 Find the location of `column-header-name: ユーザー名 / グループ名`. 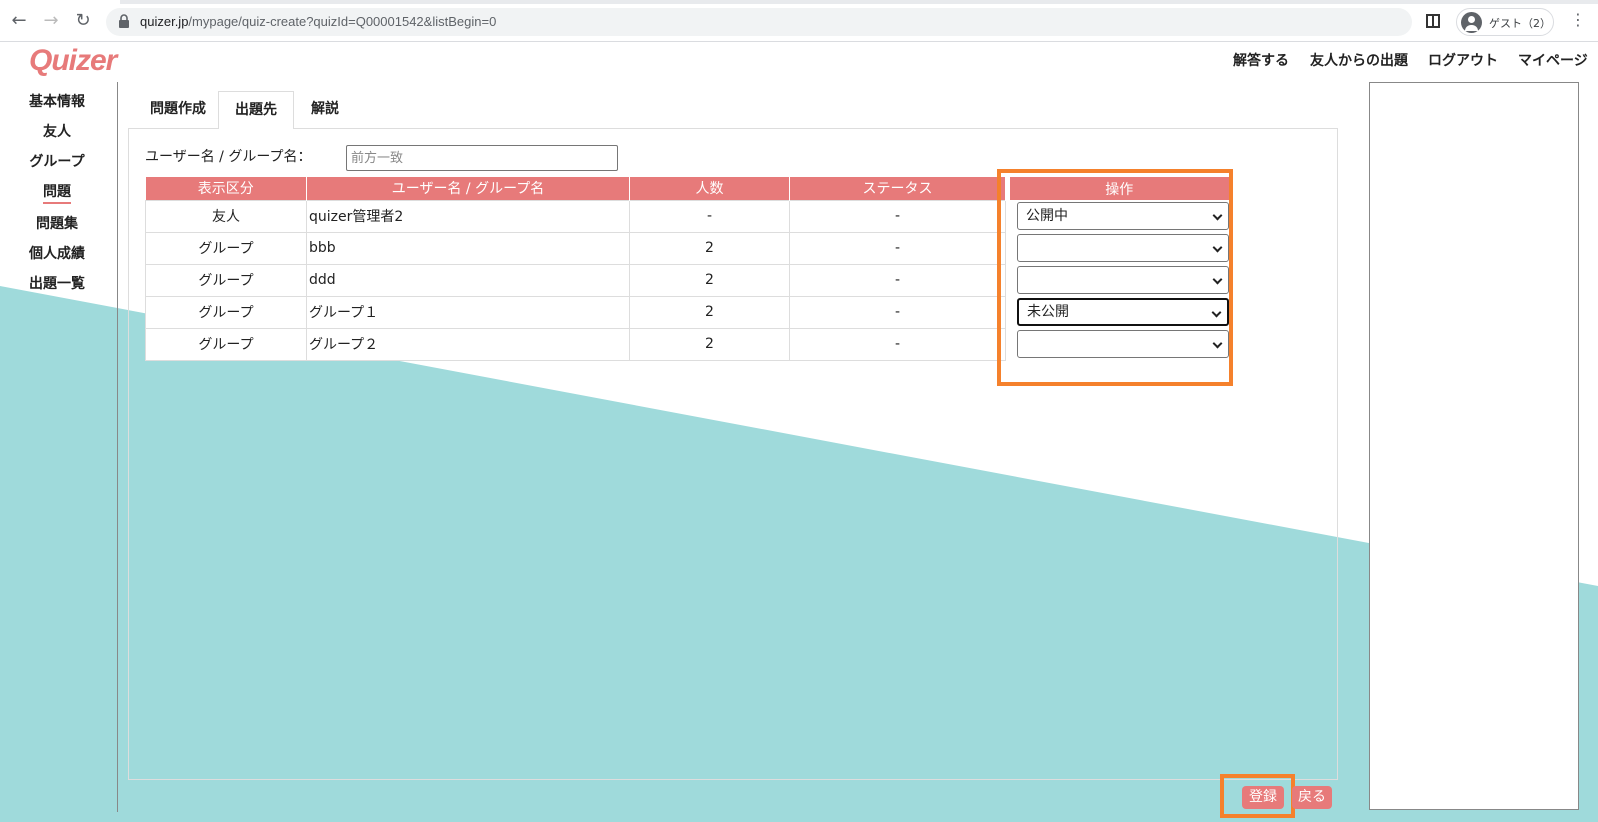

column-header-name: ユーザー名 / グループ名 is located at coordinates (468, 188).